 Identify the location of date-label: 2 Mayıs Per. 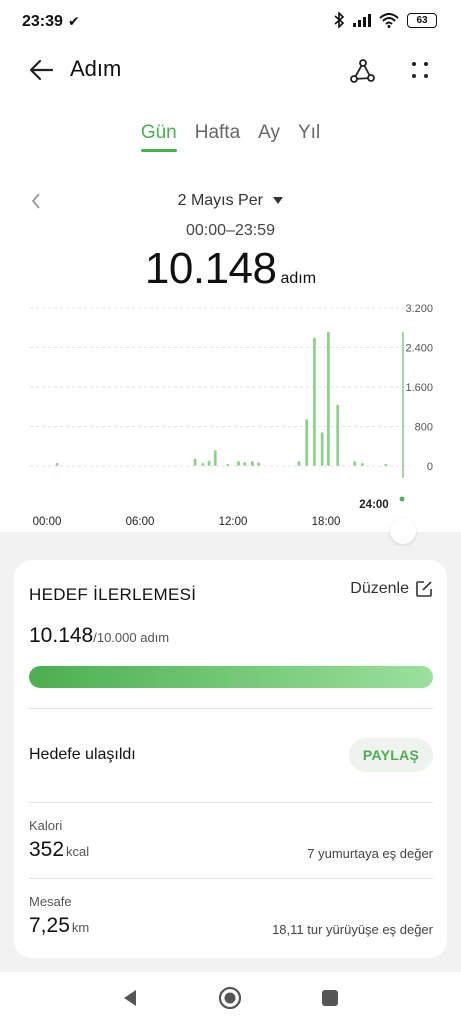
(220, 200).